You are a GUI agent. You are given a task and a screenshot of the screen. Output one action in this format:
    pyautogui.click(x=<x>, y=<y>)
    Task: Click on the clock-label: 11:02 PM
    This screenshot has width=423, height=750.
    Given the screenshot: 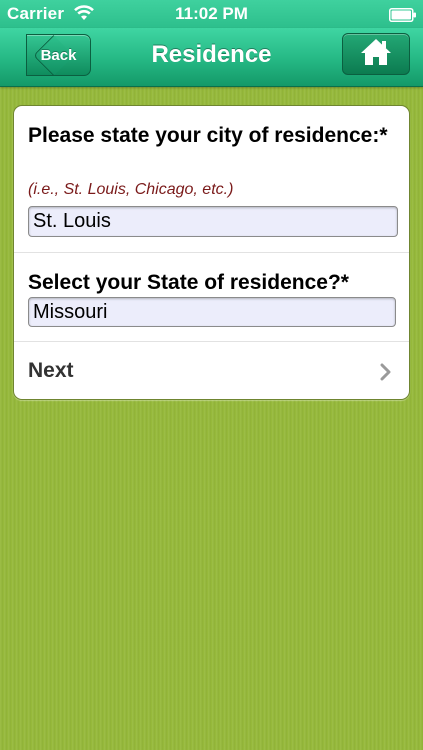 What is the action you would take?
    pyautogui.click(x=211, y=13)
    